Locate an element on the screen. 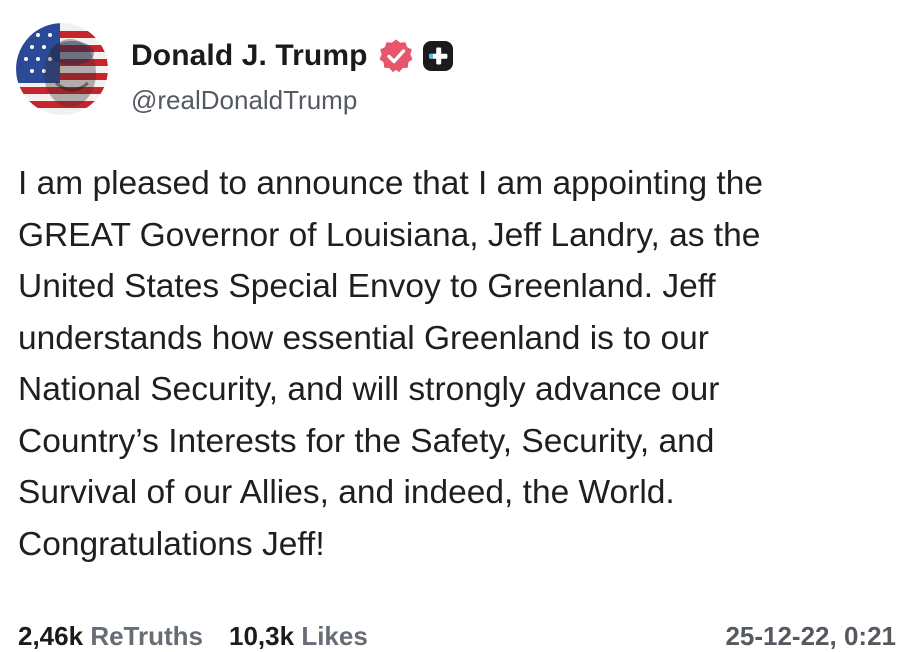  retruths-stat: 2,46k ReTruths is located at coordinates (110, 636).